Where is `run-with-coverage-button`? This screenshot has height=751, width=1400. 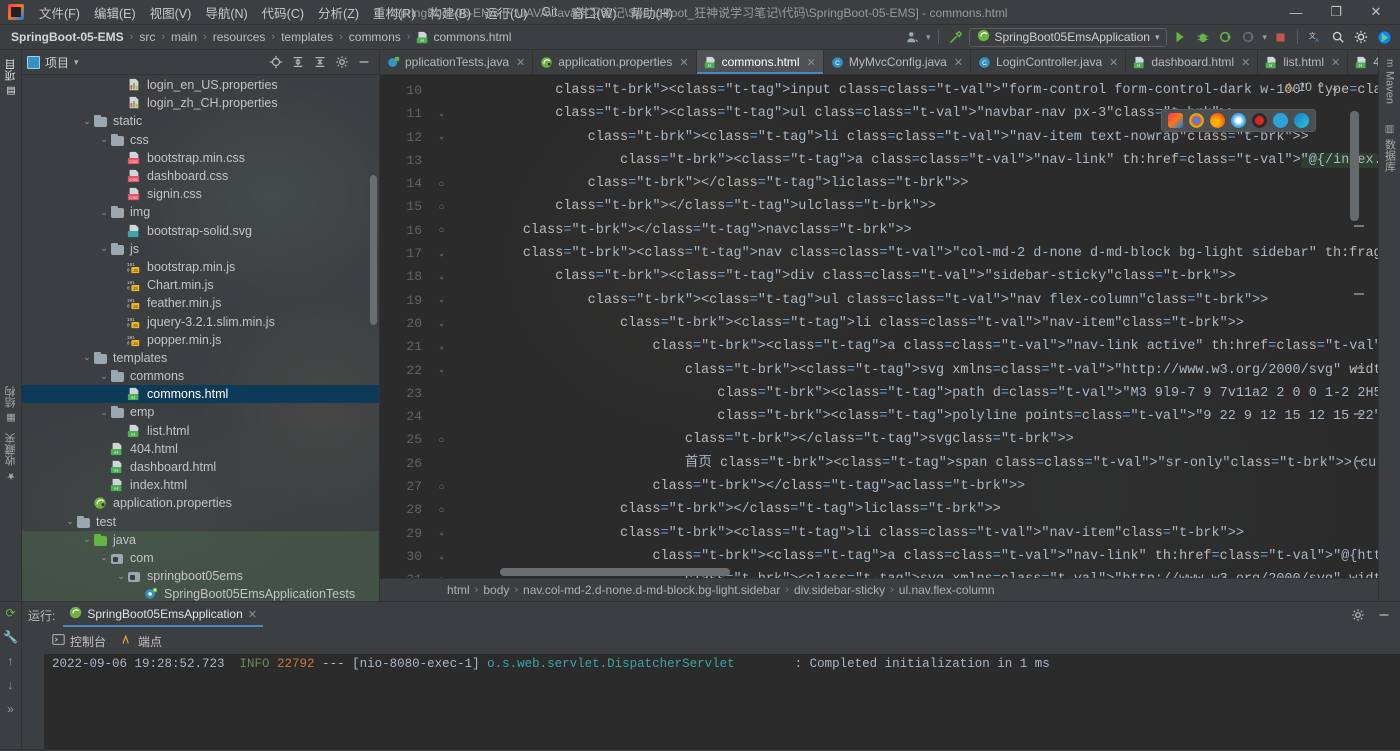
run-with-coverage-button is located at coordinates (1226, 37).